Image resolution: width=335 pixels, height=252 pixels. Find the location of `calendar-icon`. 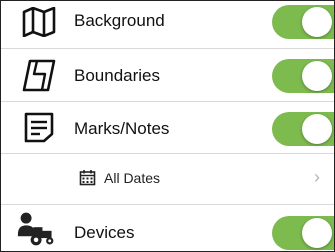

calendar-icon is located at coordinates (87, 180).